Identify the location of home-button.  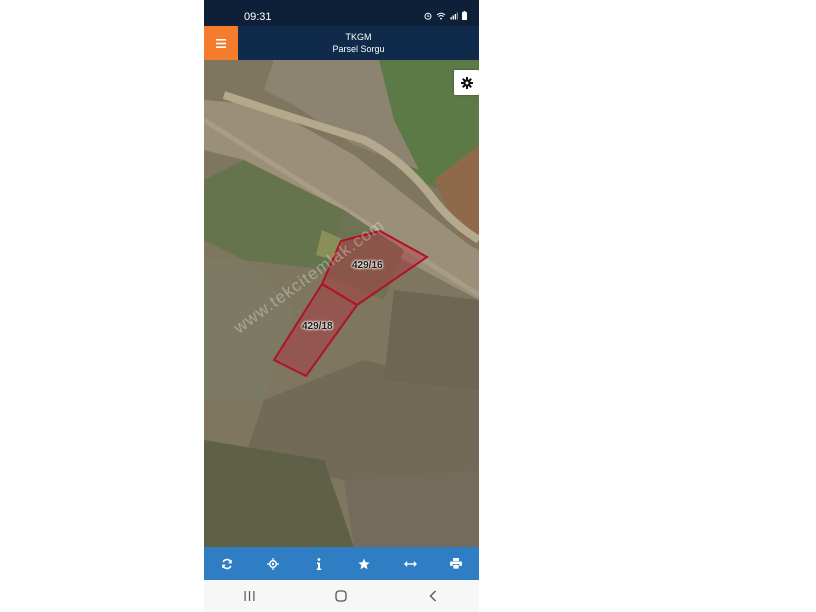
(341, 596).